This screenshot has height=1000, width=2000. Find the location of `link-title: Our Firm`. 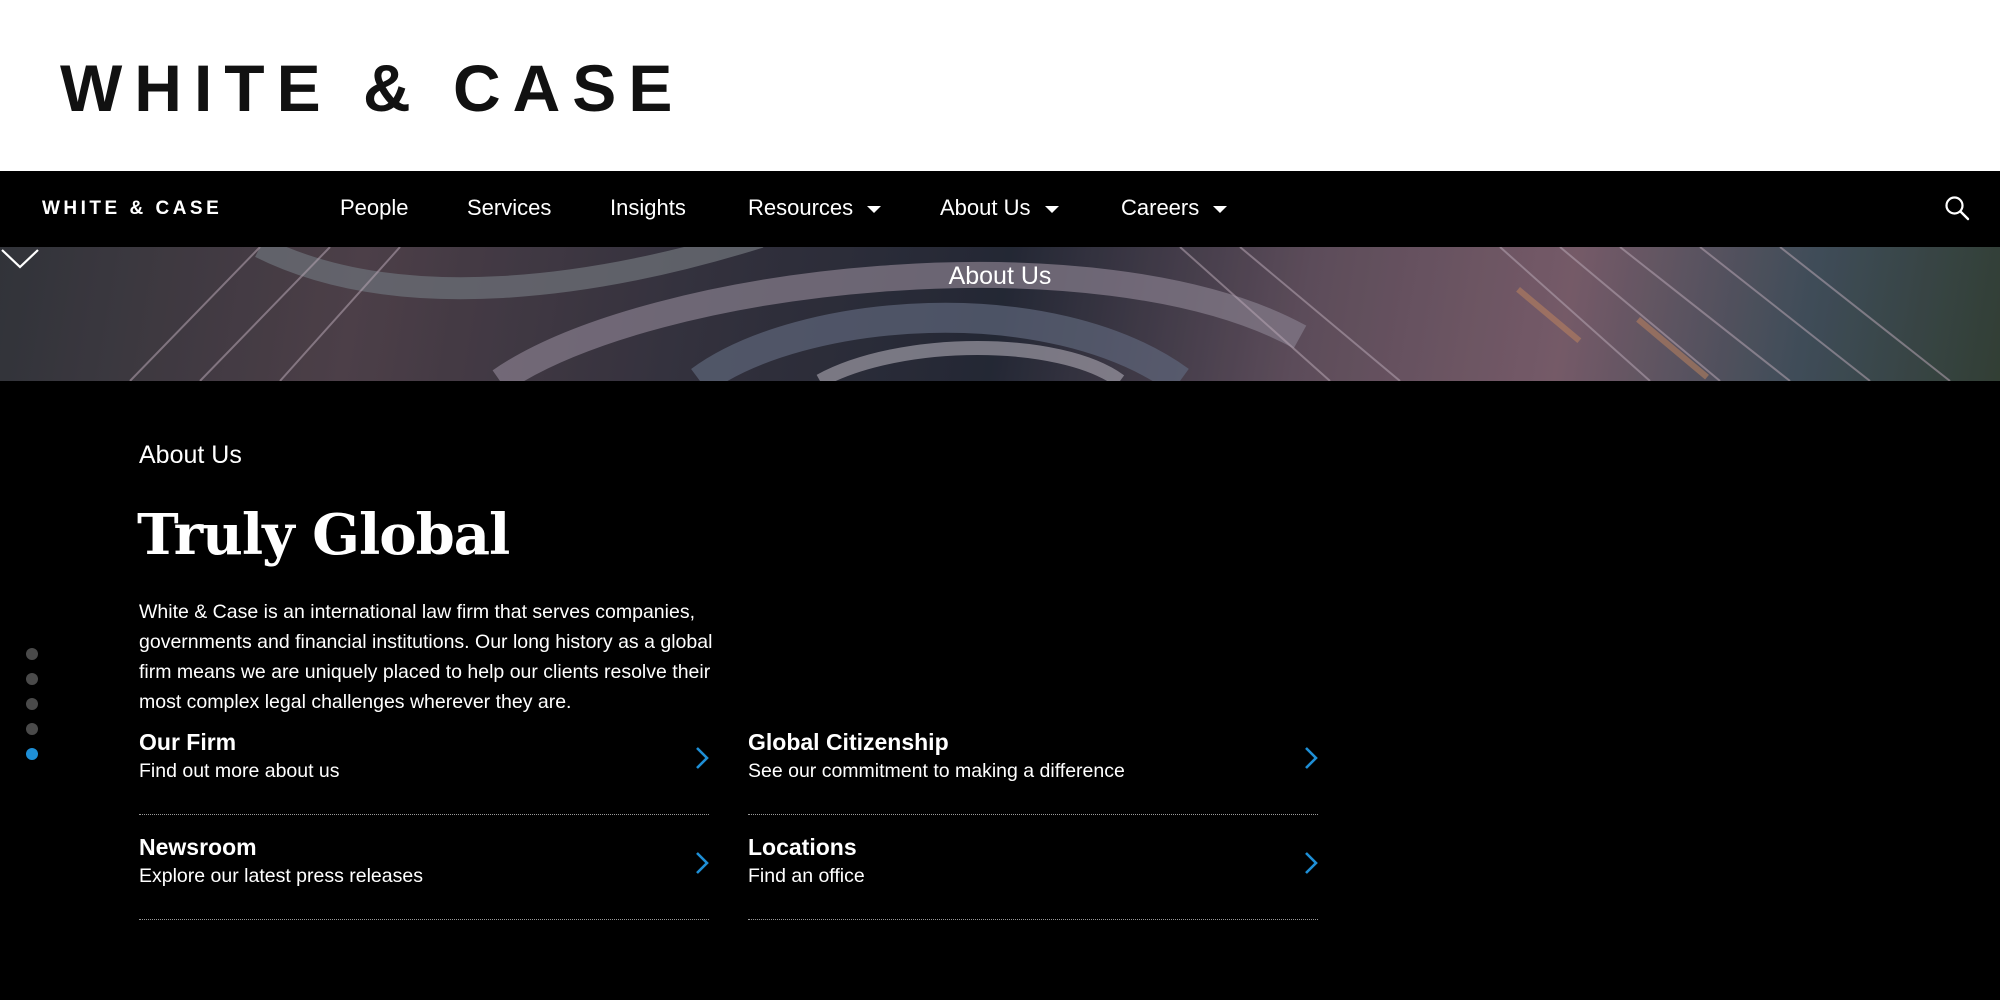

link-title: Our Firm is located at coordinates (188, 742).